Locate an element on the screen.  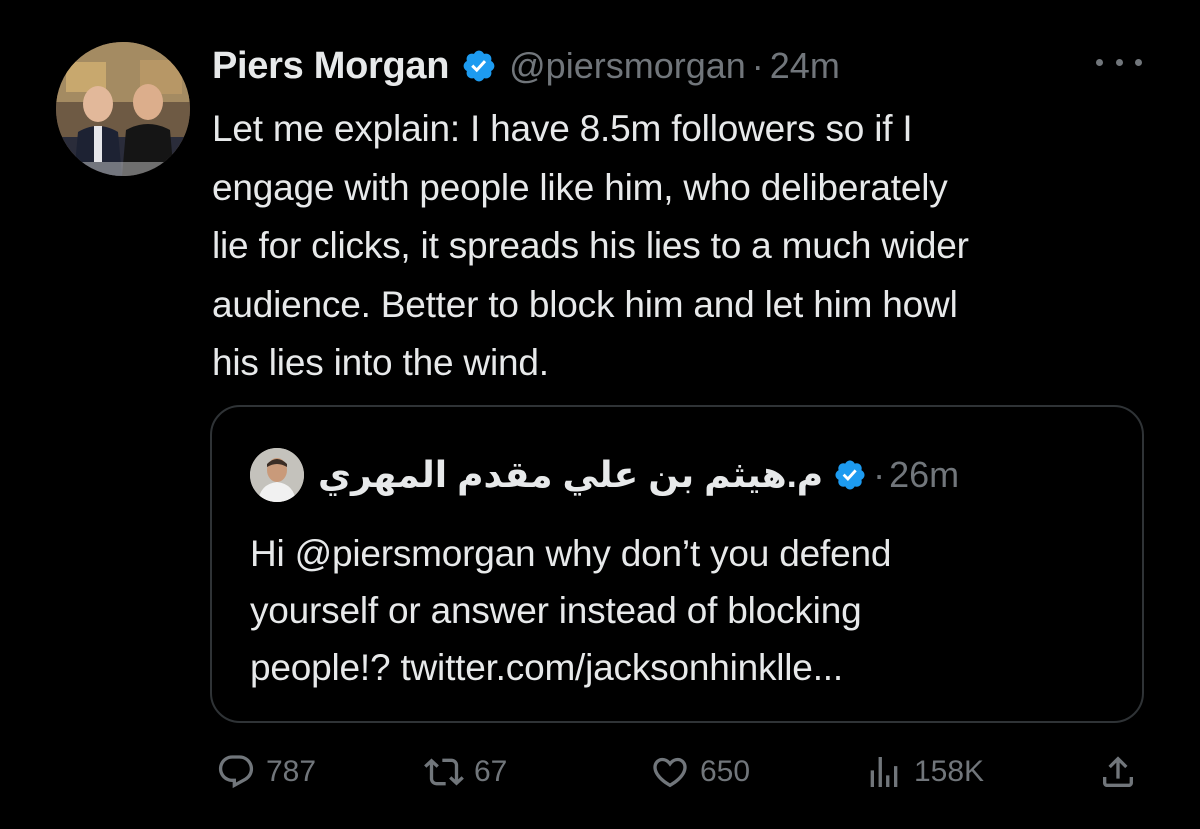
author-name: Piers Morgan is located at coordinates (330, 66).